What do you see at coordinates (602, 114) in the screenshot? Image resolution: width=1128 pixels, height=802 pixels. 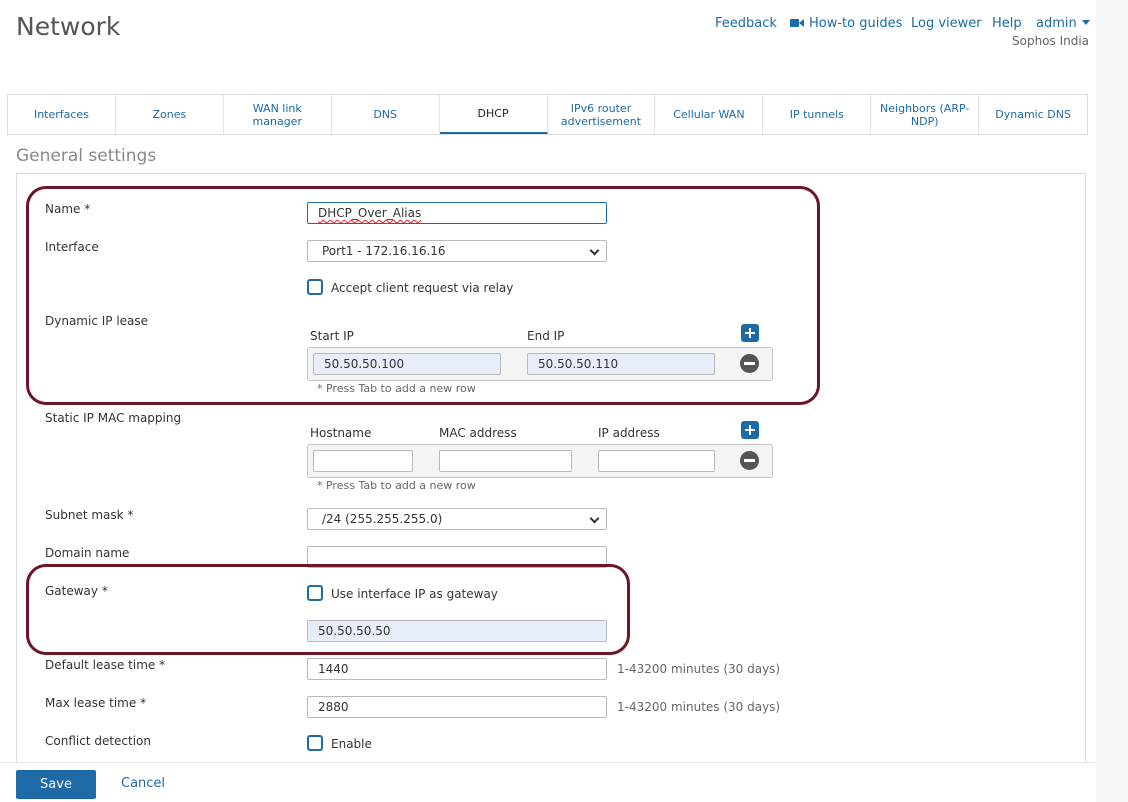 I see `tab-ipv6-router-advertisement: IPv6 router advertisement` at bounding box center [602, 114].